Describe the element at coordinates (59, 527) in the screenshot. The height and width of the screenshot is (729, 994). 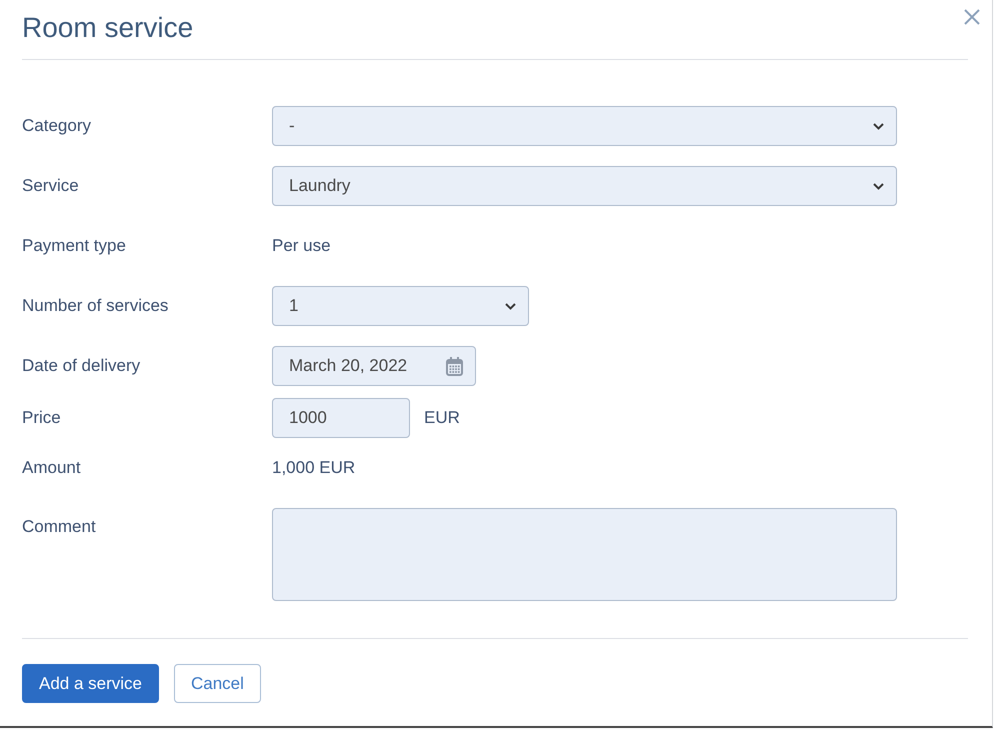
I see `field-label: Comment` at that location.